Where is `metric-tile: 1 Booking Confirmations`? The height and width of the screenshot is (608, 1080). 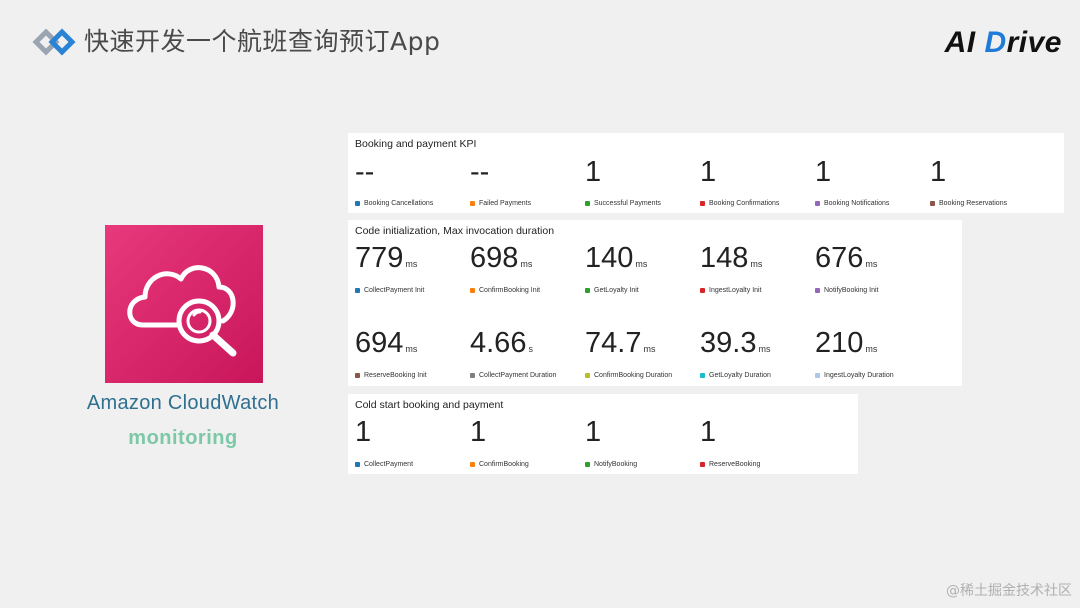 metric-tile: 1 Booking Confirmations is located at coordinates (756, 181).